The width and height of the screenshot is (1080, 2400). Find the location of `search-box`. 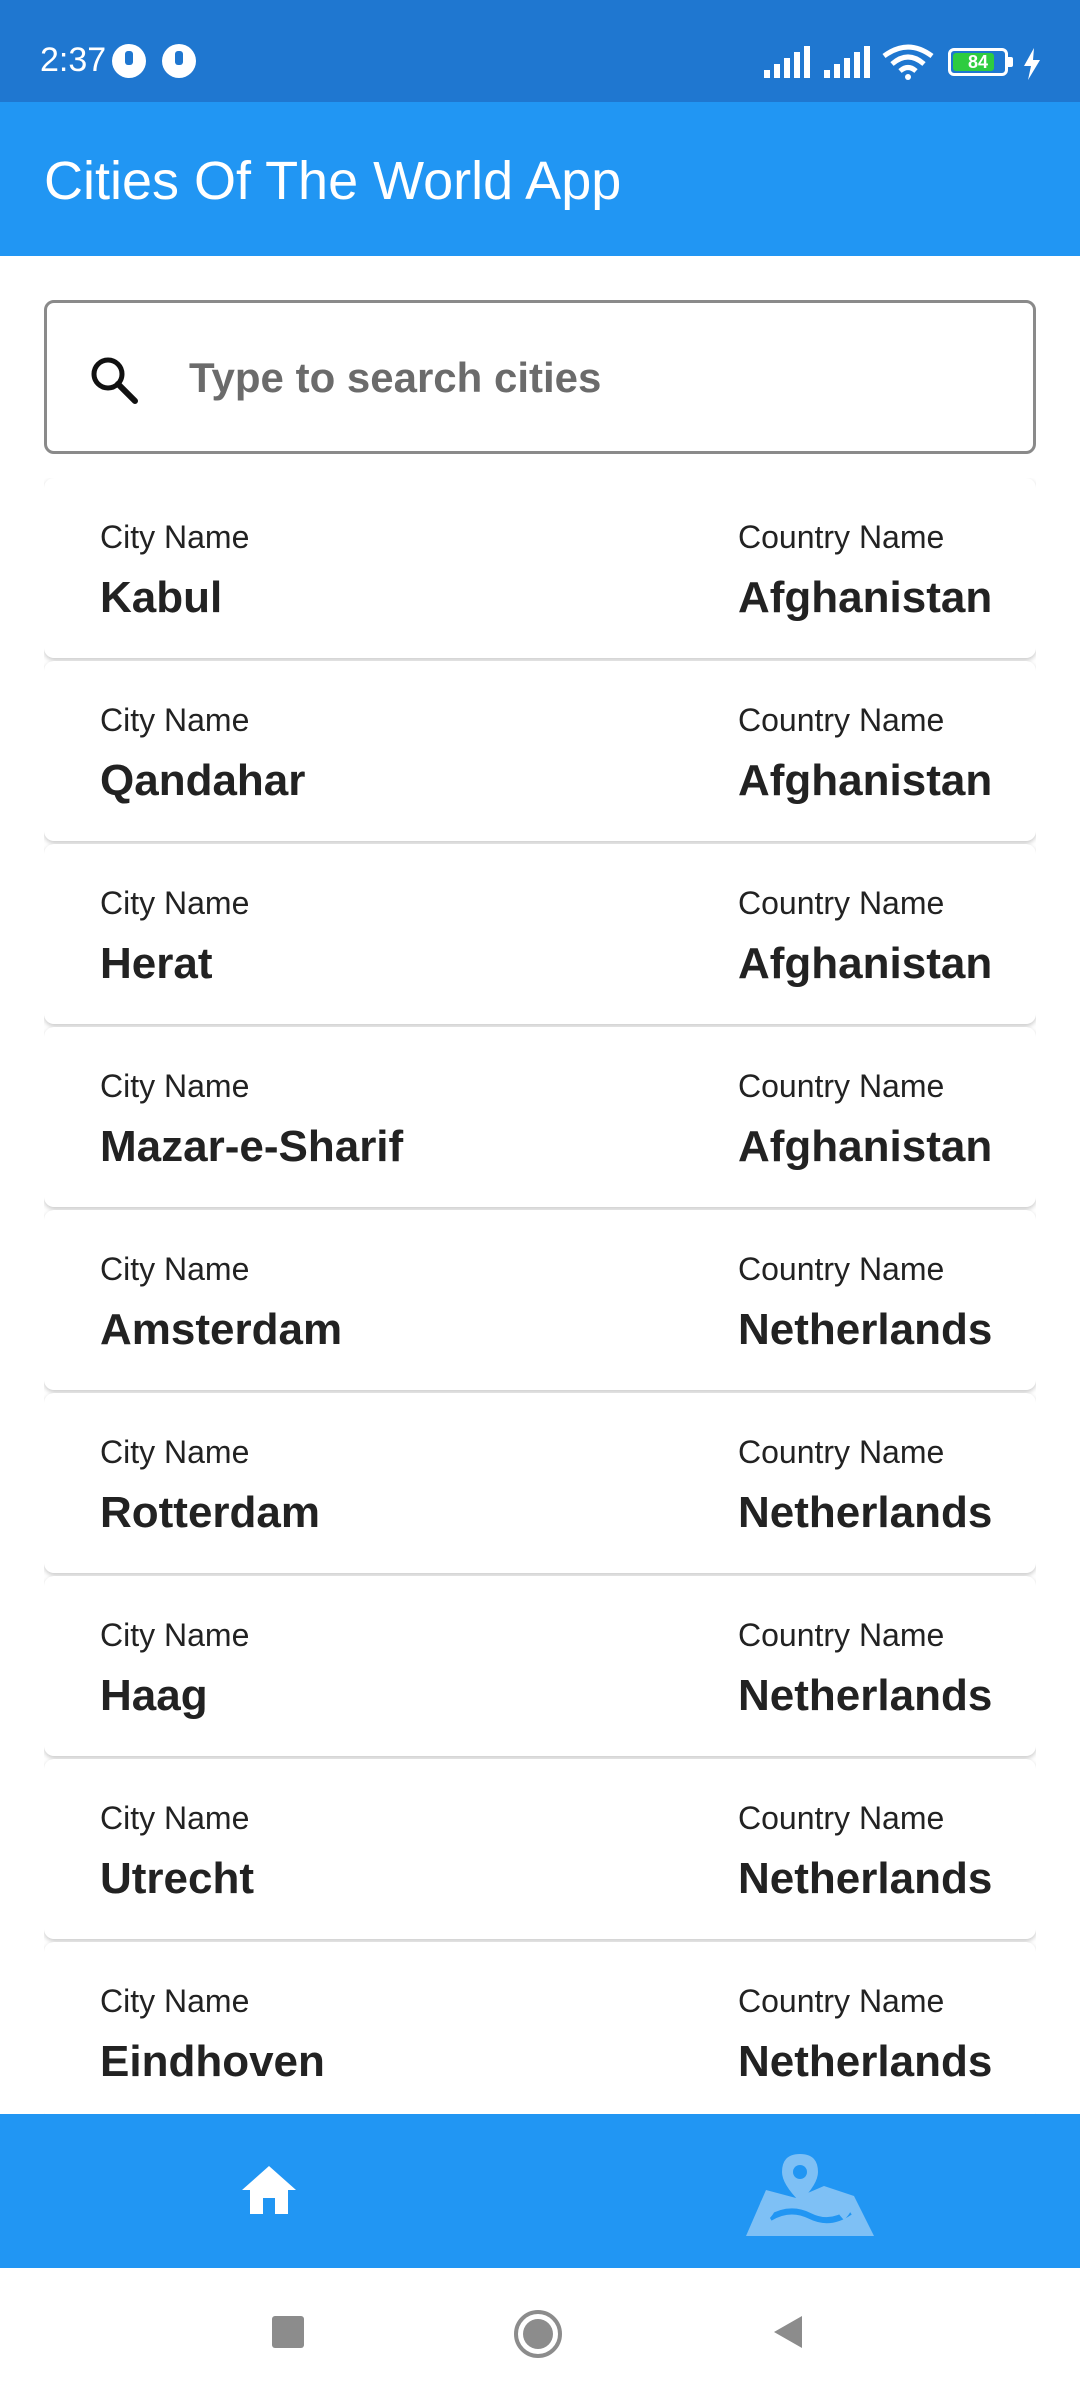

search-box is located at coordinates (540, 377).